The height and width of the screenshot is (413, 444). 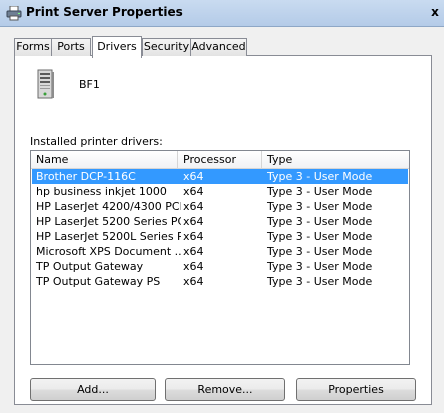 What do you see at coordinates (86, 176) in the screenshot?
I see `cell-name: Brother DCP-116C` at bounding box center [86, 176].